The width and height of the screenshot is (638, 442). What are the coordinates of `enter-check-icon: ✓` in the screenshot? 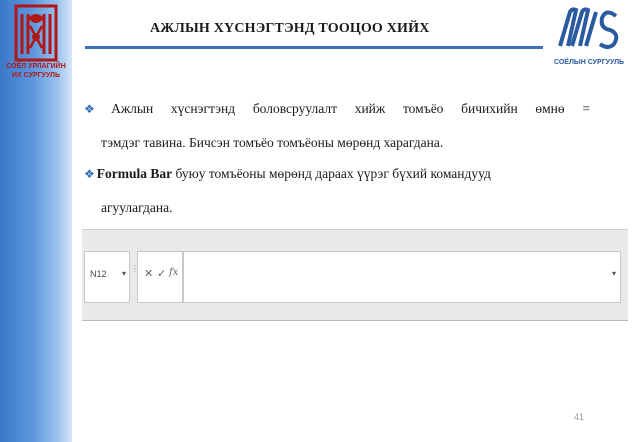 It's located at (161, 273).